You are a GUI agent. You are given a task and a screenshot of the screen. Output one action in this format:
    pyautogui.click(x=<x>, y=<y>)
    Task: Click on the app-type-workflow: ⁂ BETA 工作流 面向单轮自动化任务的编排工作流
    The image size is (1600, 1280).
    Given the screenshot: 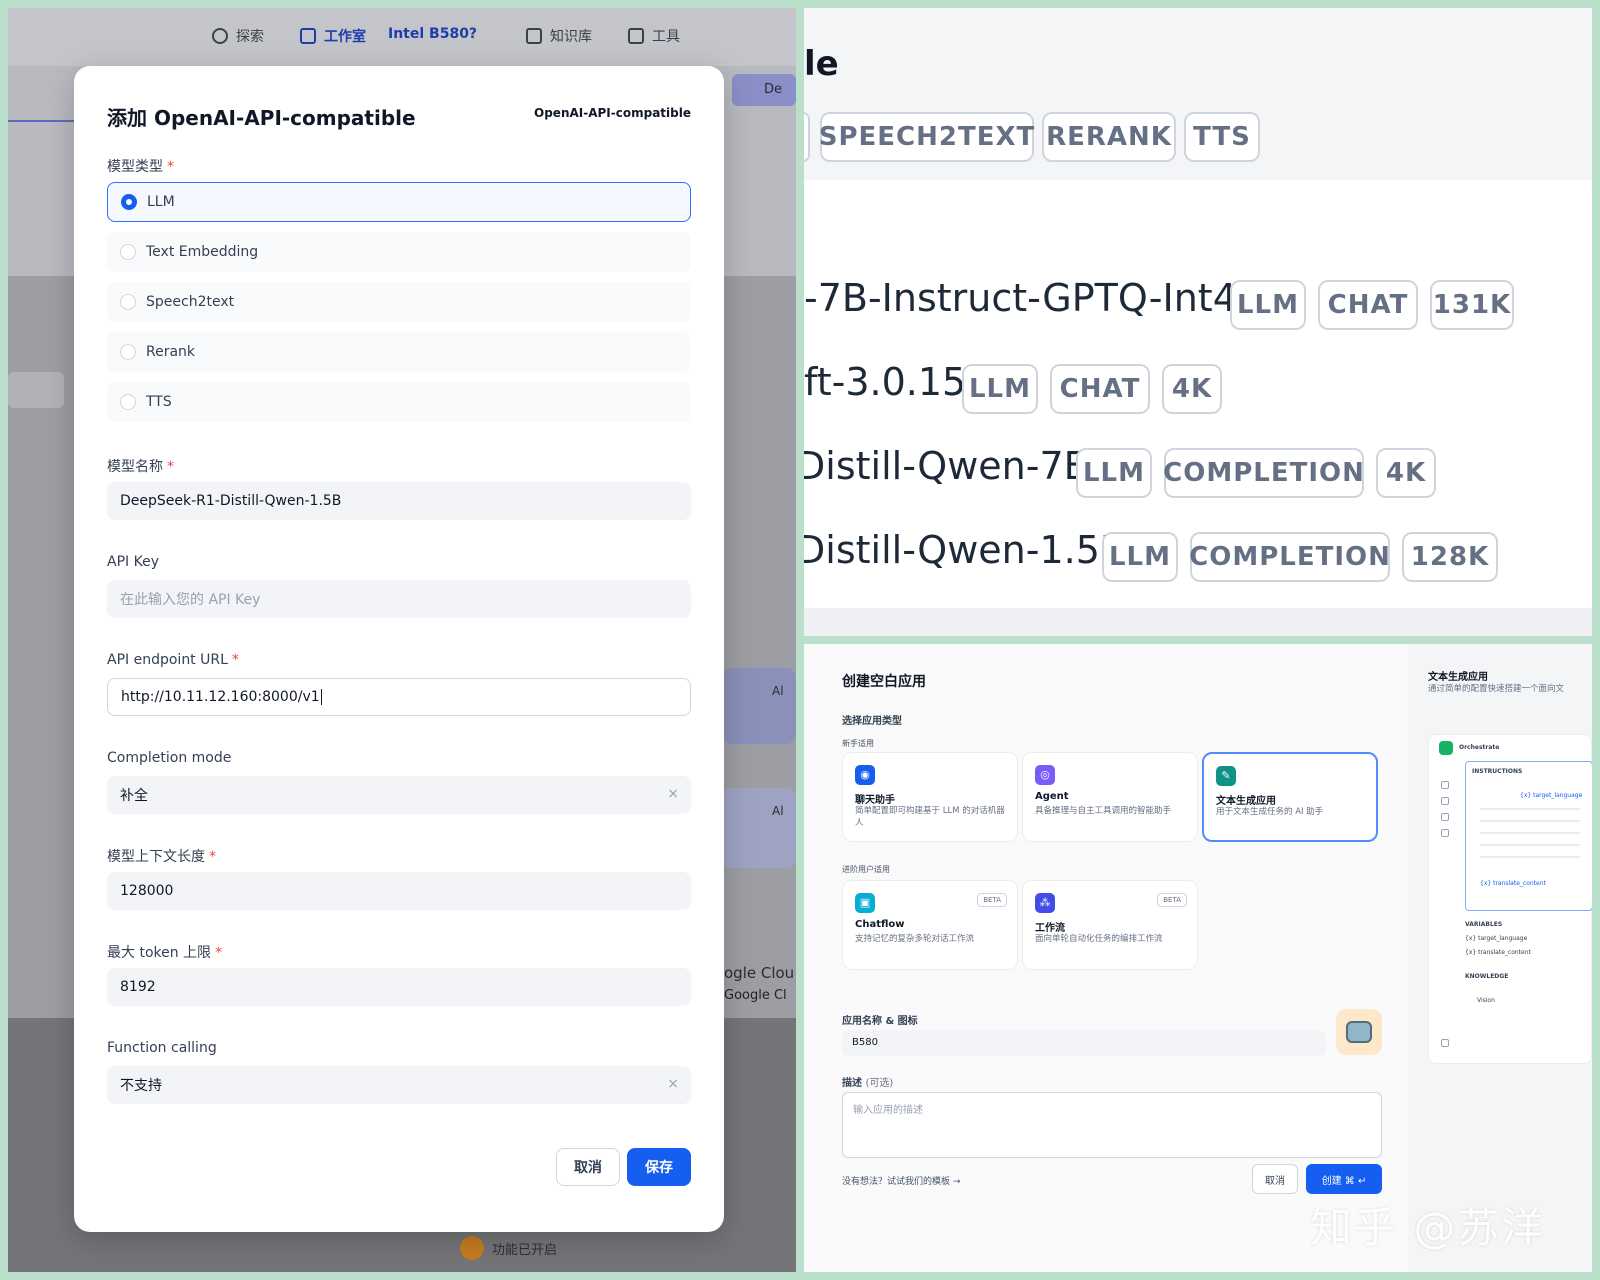 What is the action you would take?
    pyautogui.click(x=1110, y=925)
    